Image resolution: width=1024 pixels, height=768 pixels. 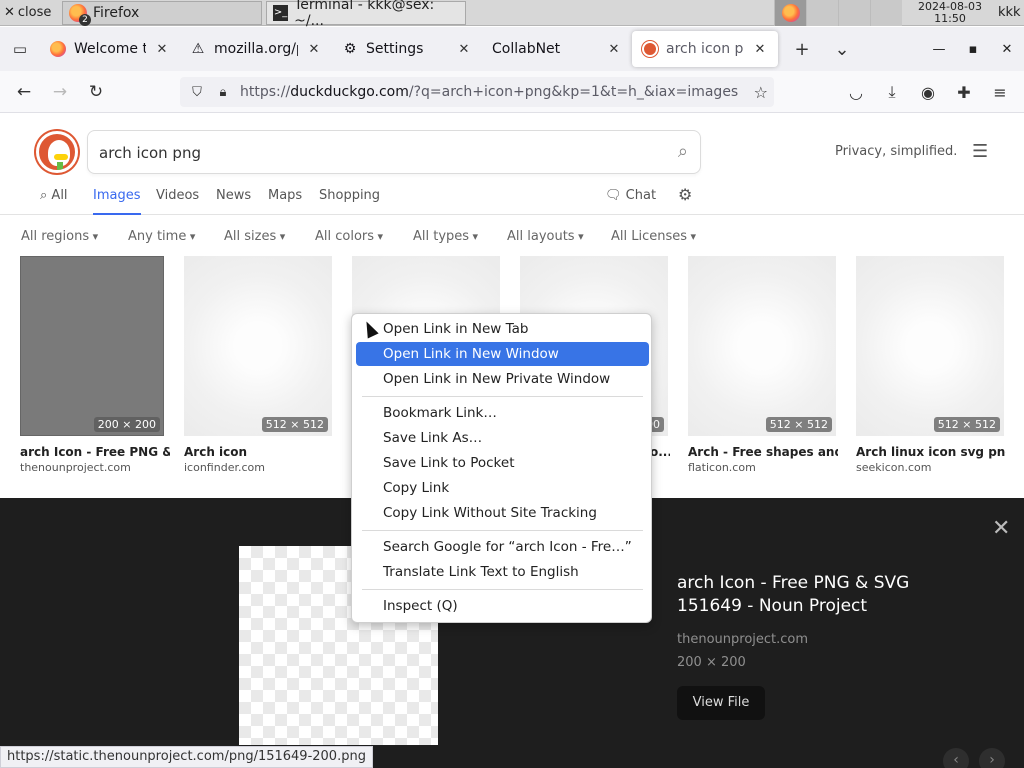 I want to click on filter-region: All regions, so click(x=59, y=236).